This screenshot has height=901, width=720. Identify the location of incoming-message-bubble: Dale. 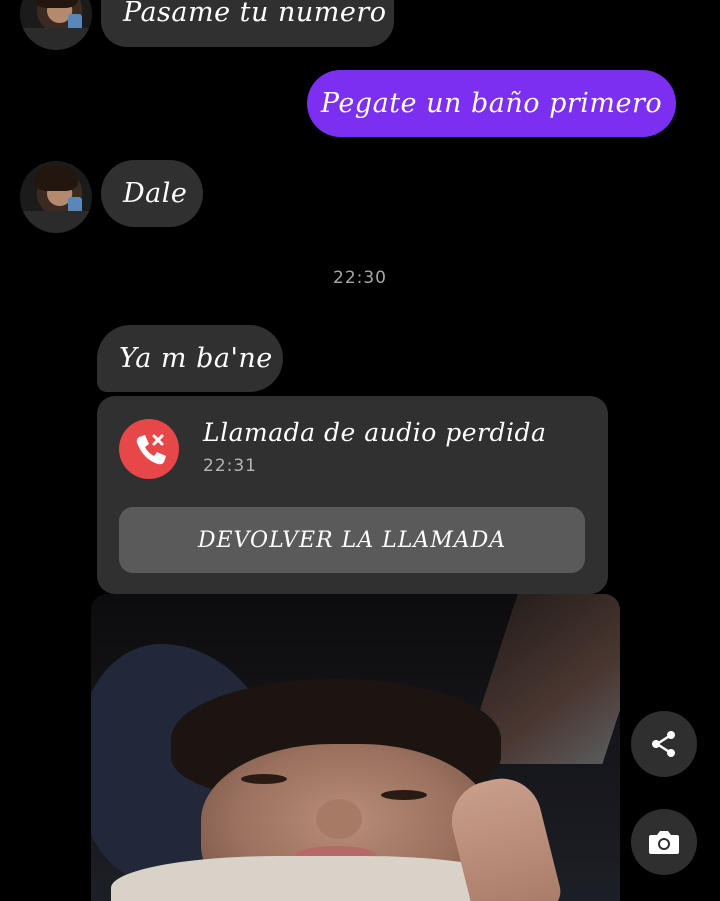
(152, 193).